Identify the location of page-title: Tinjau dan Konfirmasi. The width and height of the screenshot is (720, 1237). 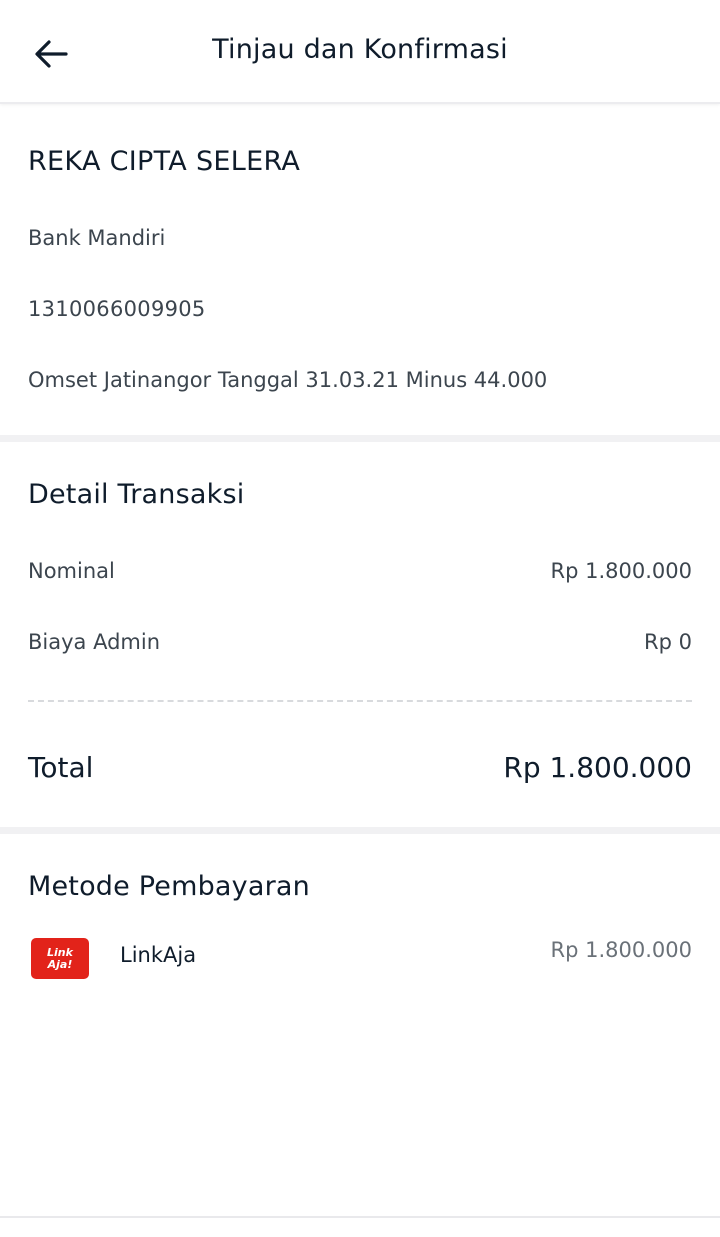
(360, 49).